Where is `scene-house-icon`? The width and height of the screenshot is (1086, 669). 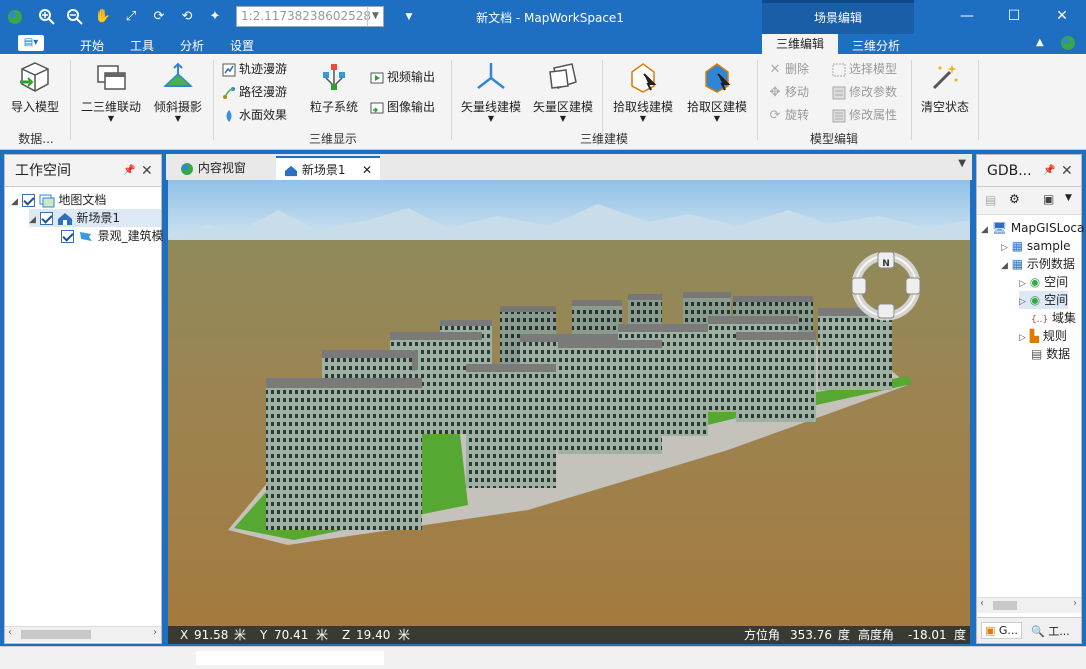
scene-house-icon is located at coordinates (65, 218).